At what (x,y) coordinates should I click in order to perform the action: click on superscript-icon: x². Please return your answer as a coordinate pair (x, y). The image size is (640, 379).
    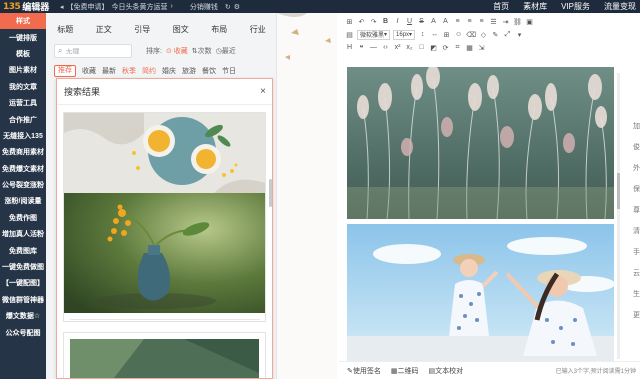
    Looking at the image, I should click on (397, 48).